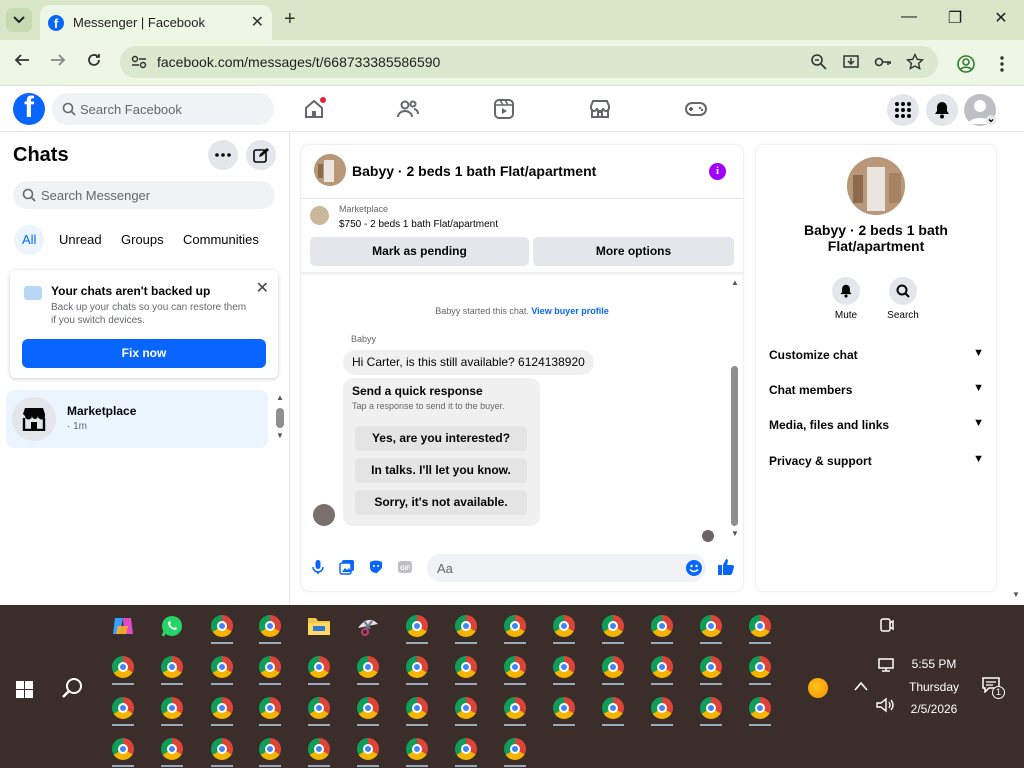 The width and height of the screenshot is (1024, 768). What do you see at coordinates (408, 109) in the screenshot?
I see `friends-icon` at bounding box center [408, 109].